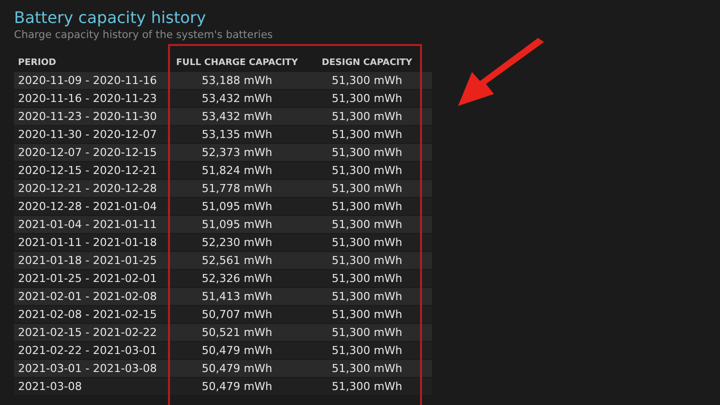 The width and height of the screenshot is (720, 405). I want to click on table-cell: 2021-03-08, so click(93, 386).